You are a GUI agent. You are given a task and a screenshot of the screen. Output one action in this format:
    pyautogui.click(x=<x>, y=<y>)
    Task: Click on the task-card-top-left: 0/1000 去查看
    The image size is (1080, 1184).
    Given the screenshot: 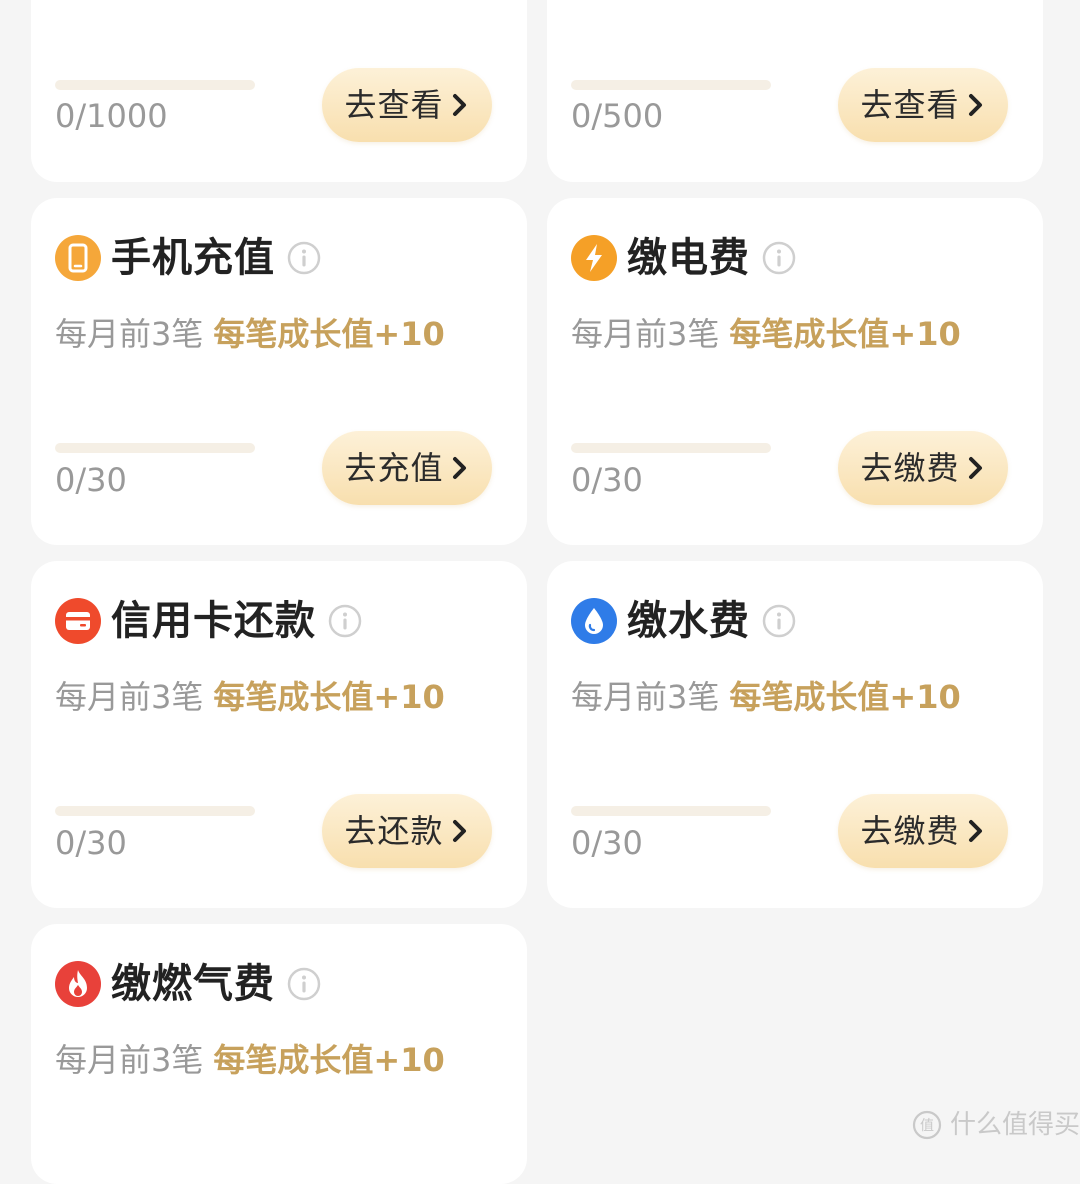 What is the action you would take?
    pyautogui.click(x=279, y=91)
    